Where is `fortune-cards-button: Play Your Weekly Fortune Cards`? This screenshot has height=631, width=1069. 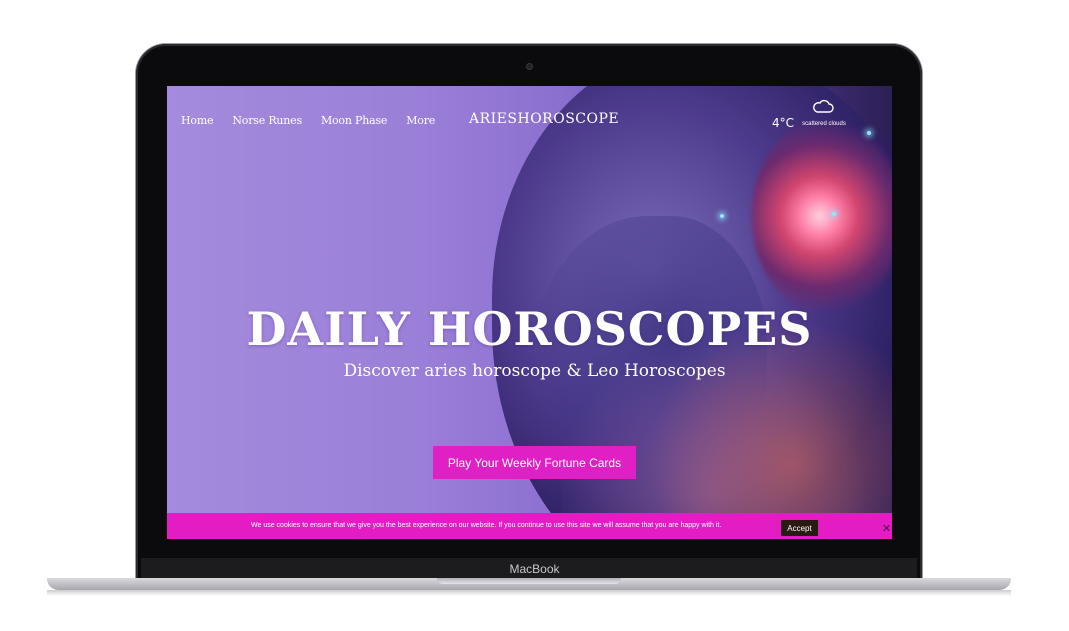 fortune-cards-button: Play Your Weekly Fortune Cards is located at coordinates (534, 462).